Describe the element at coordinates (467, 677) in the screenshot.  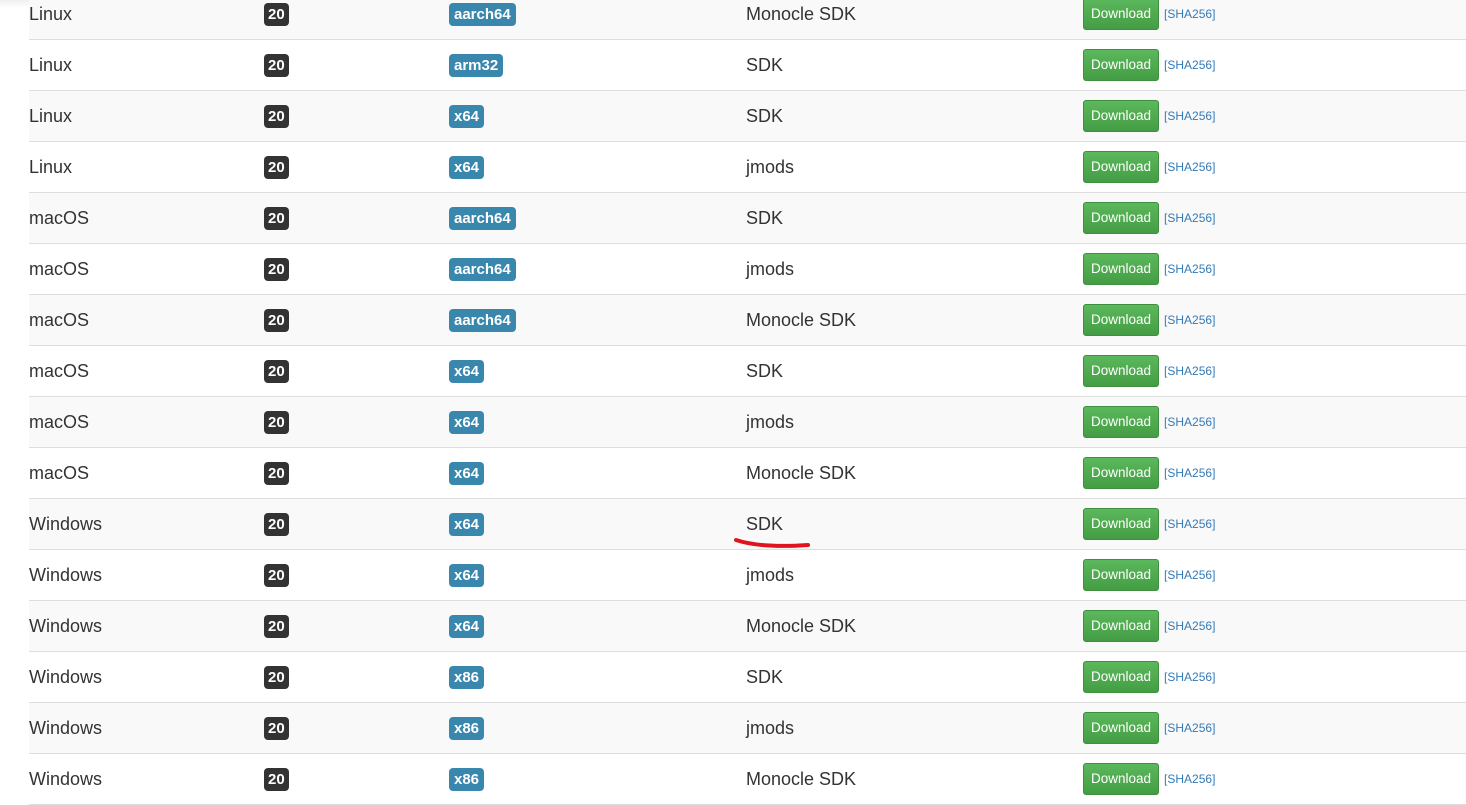
I see `arch-cell: x86` at that location.